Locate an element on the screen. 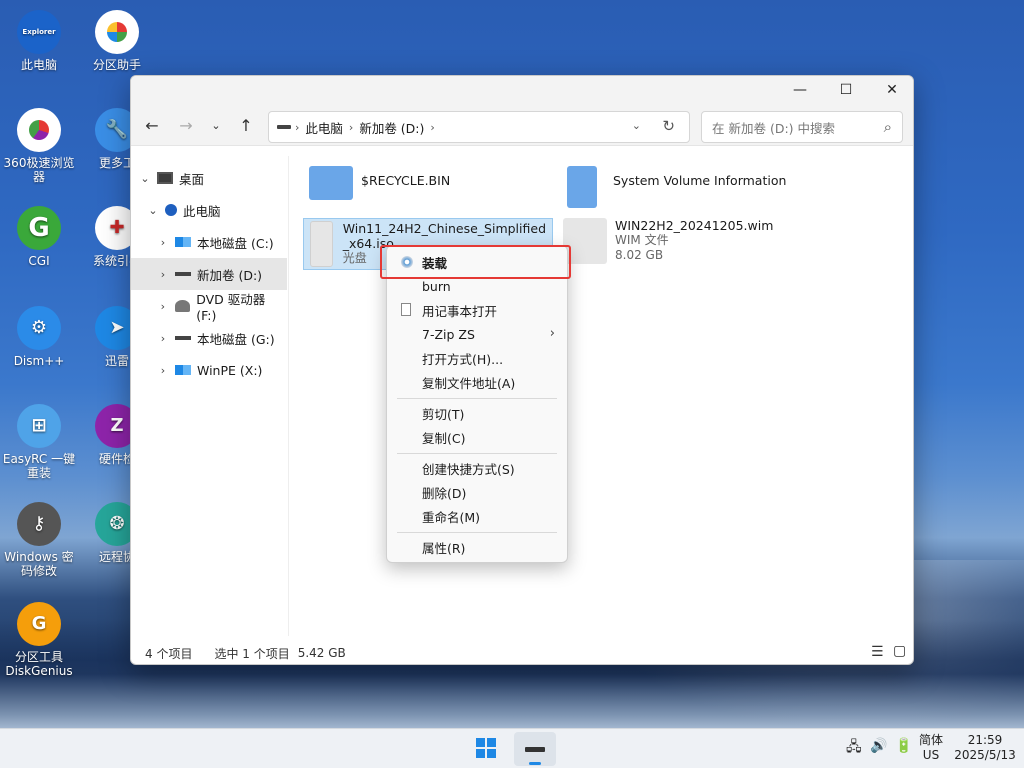  sidebar-item-c-drive: › 本地磁盘 (C:) is located at coordinates (209, 242).